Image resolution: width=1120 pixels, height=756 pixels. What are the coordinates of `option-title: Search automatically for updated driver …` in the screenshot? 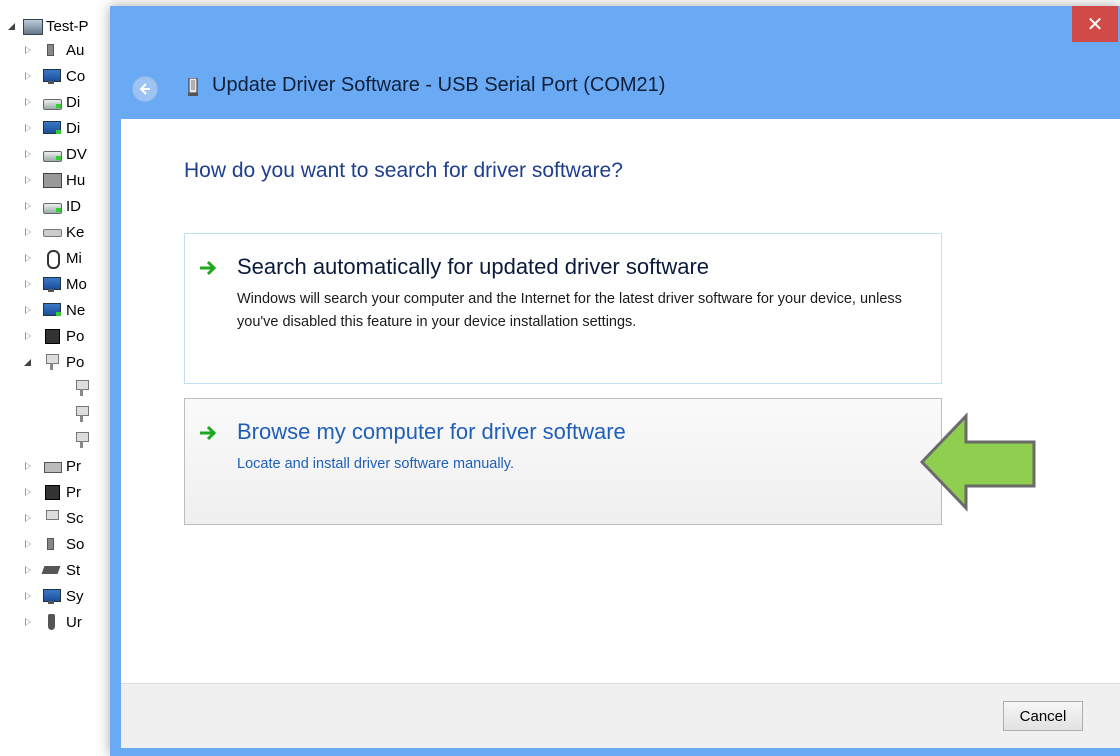 It's located at (473, 266).